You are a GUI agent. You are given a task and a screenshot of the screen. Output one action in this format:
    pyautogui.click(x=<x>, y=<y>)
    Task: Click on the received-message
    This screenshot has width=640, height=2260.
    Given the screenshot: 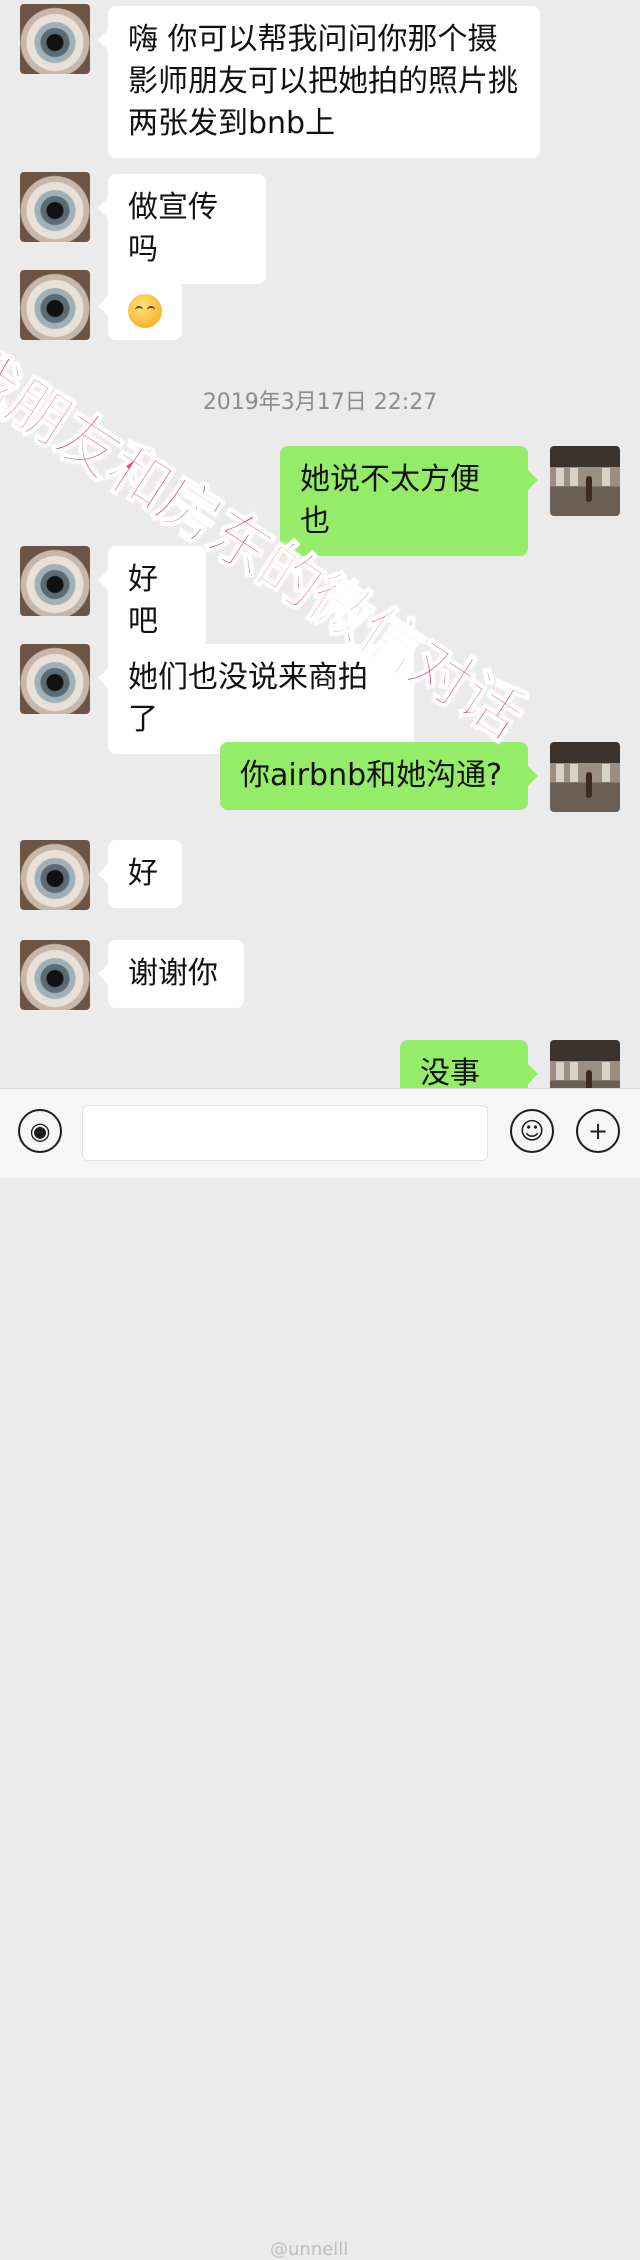 What is the action you would take?
    pyautogui.click(x=140, y=306)
    